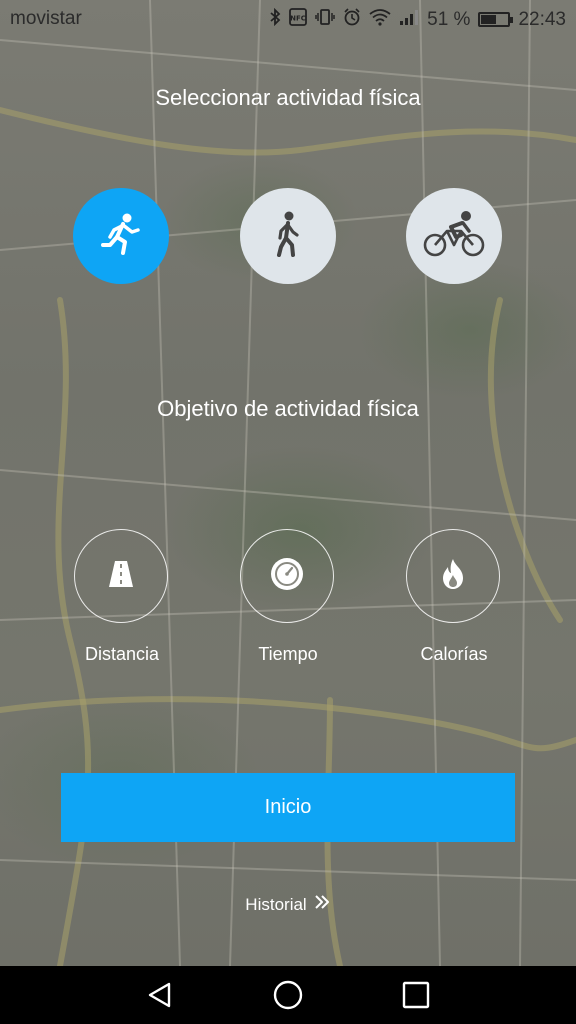 The image size is (576, 1024). I want to click on running-icon, so click(121, 236).